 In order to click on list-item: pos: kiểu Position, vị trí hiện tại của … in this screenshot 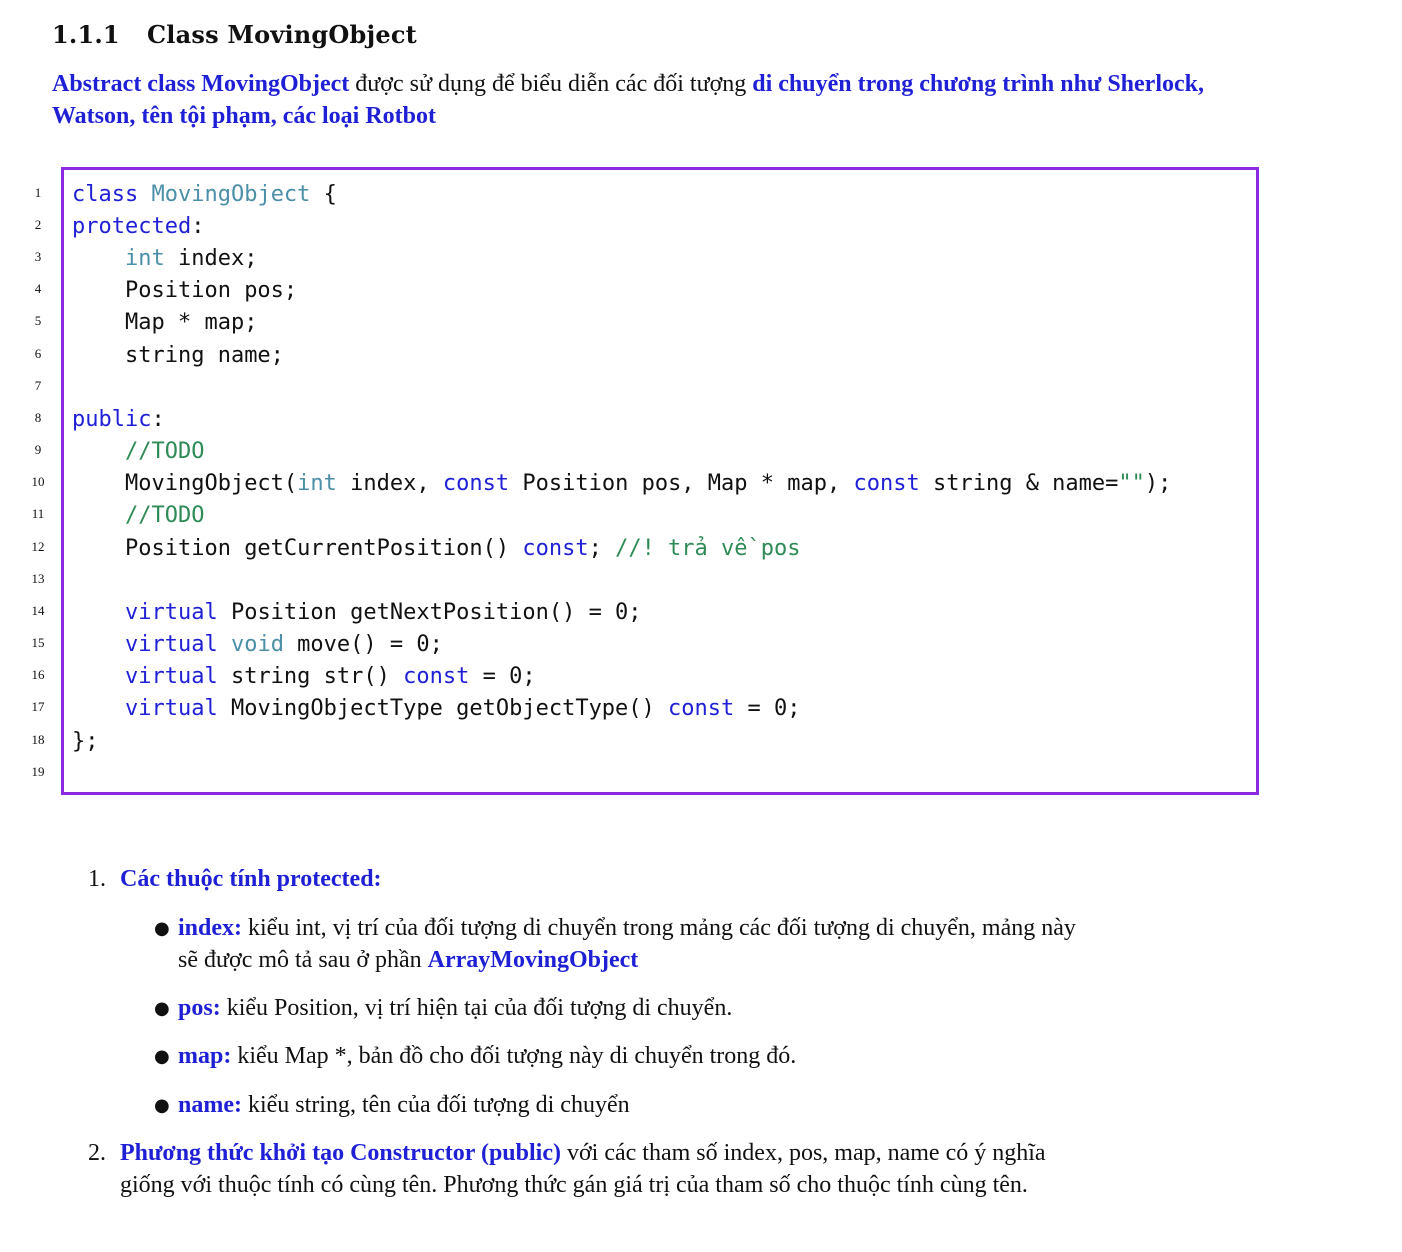, I will do `click(455, 1008)`.